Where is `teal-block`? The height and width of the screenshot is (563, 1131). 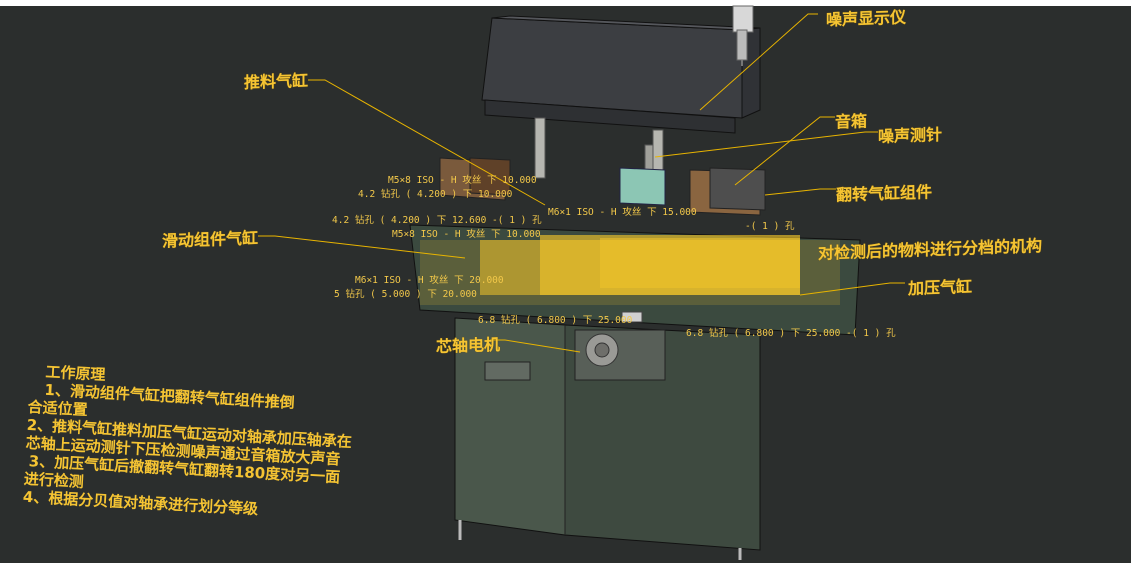
teal-block is located at coordinates (642, 186).